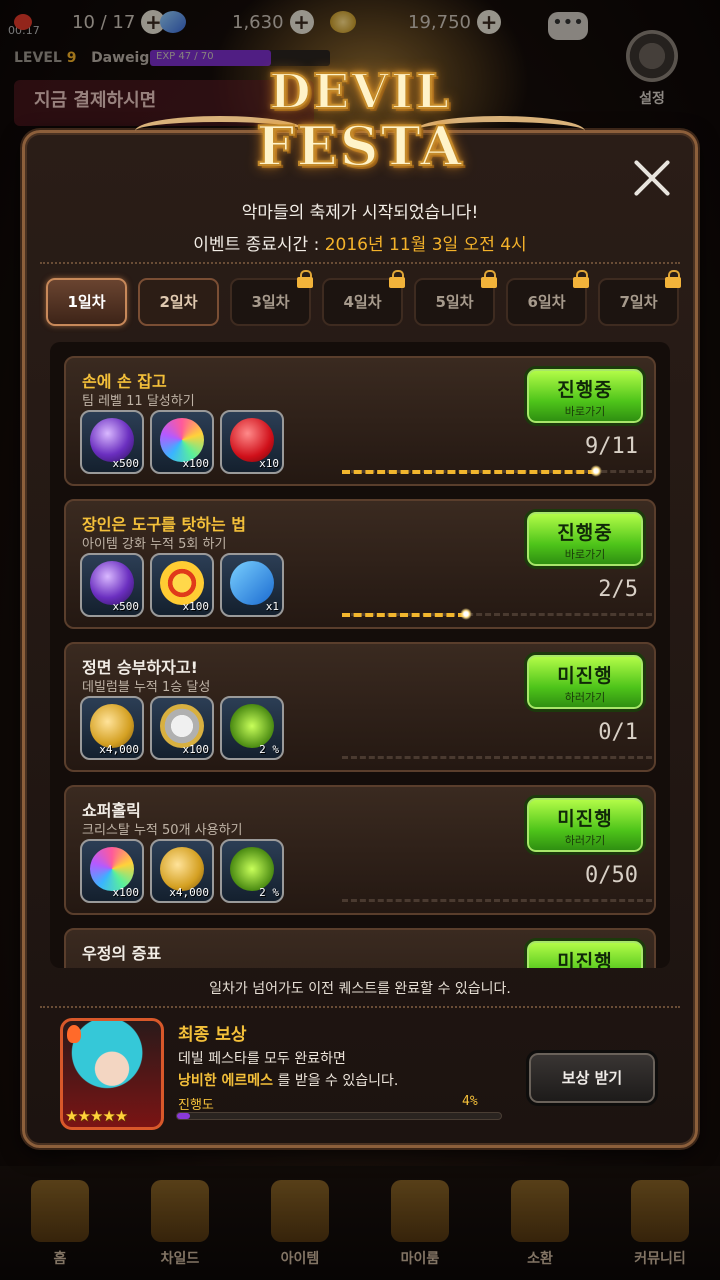 Image resolution: width=720 pixels, height=1280 pixels. What do you see at coordinates (262, 1059) in the screenshot?
I see `final-reward-desc: 데빌 페스타를 모두 완료하면` at bounding box center [262, 1059].